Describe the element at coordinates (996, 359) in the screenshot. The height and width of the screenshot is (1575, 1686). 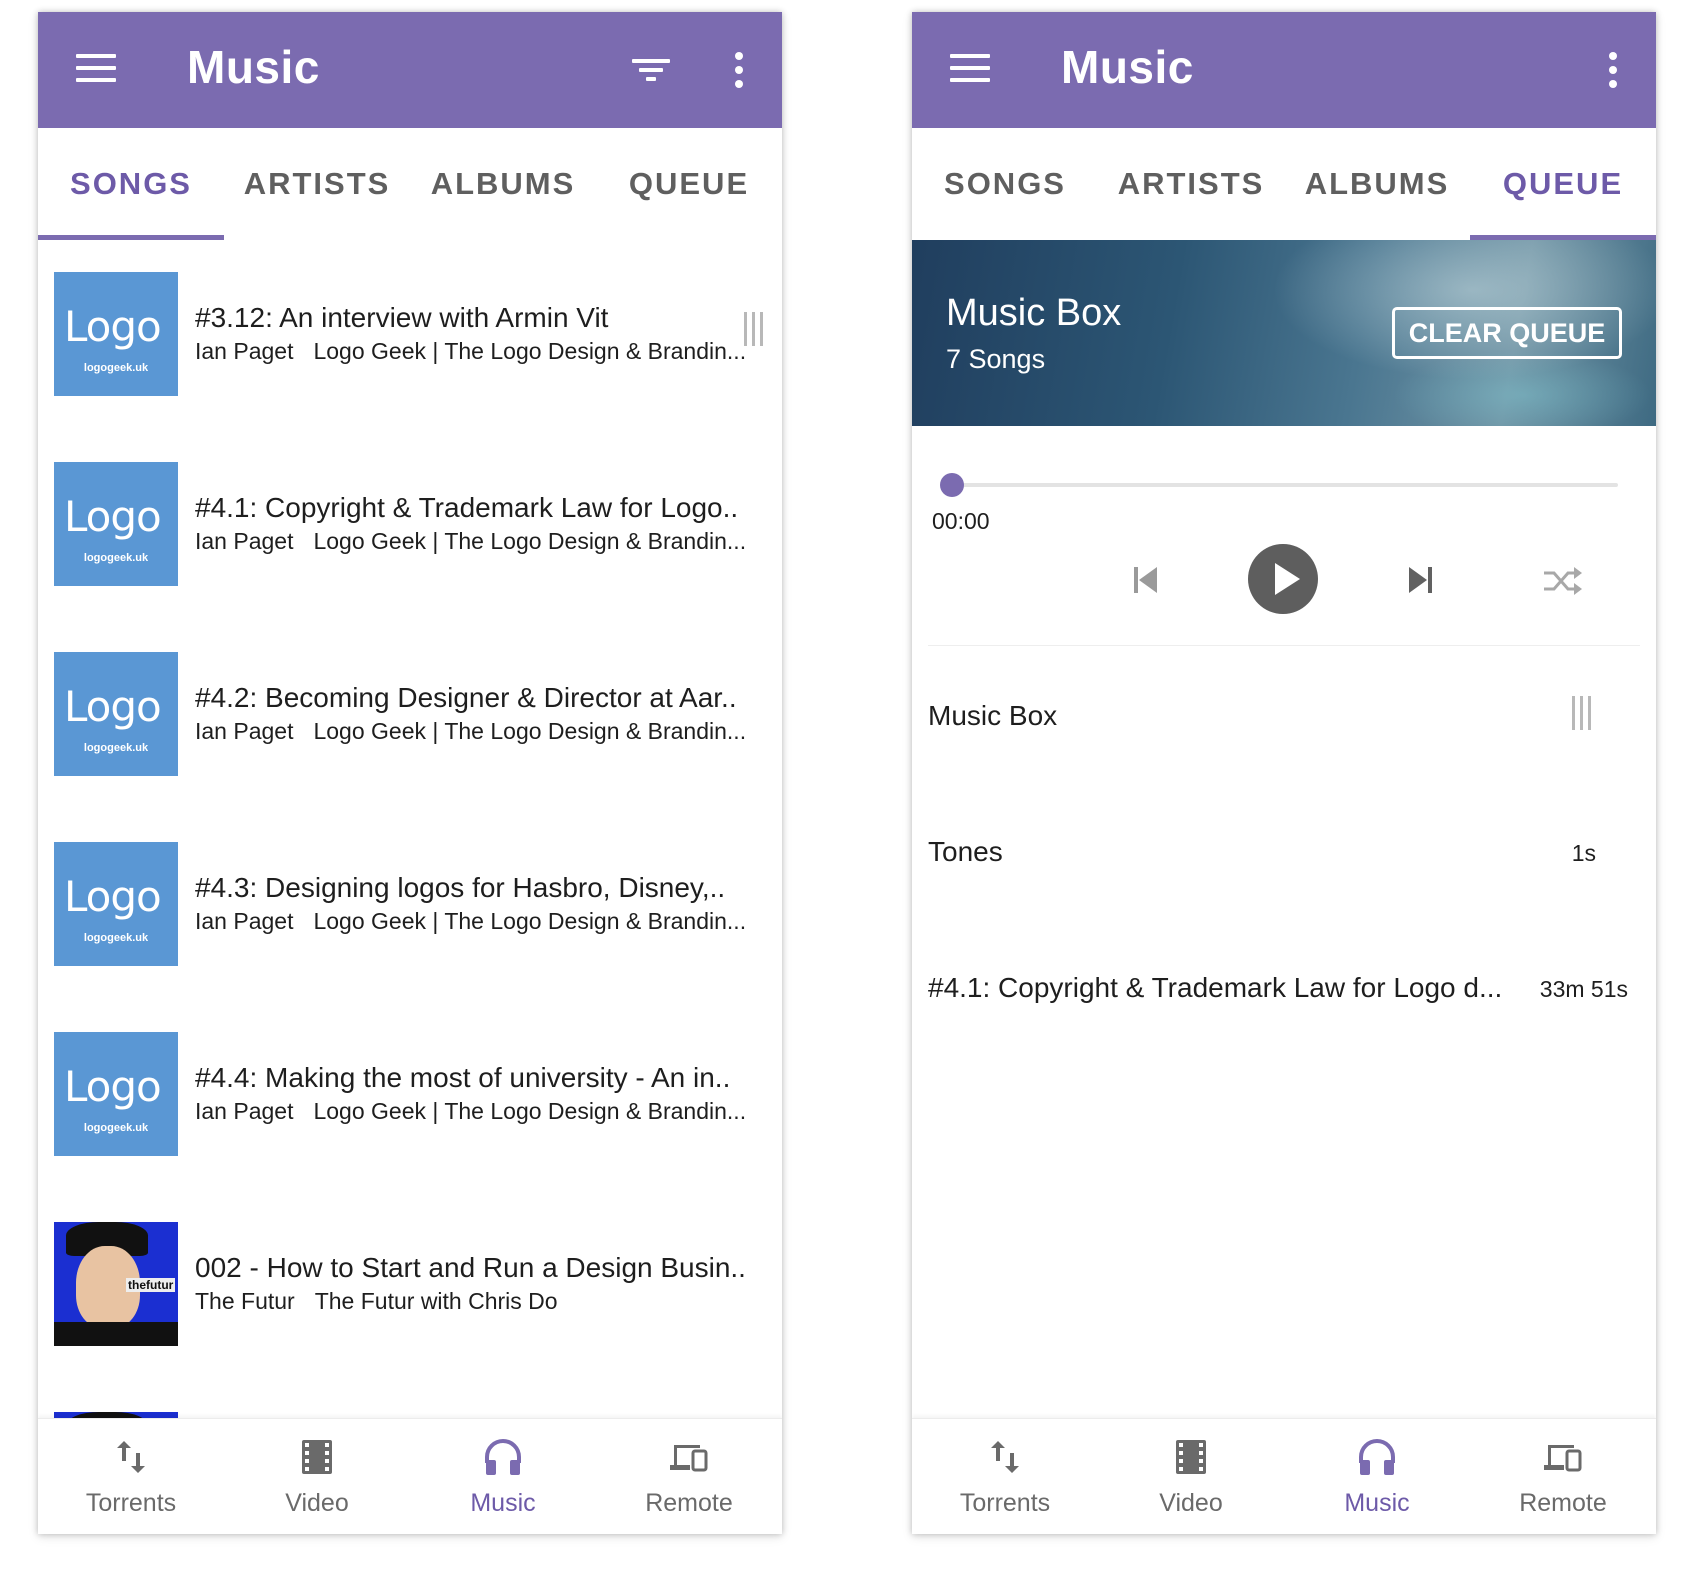
I see `queue-song-count: 7 Songs` at that location.